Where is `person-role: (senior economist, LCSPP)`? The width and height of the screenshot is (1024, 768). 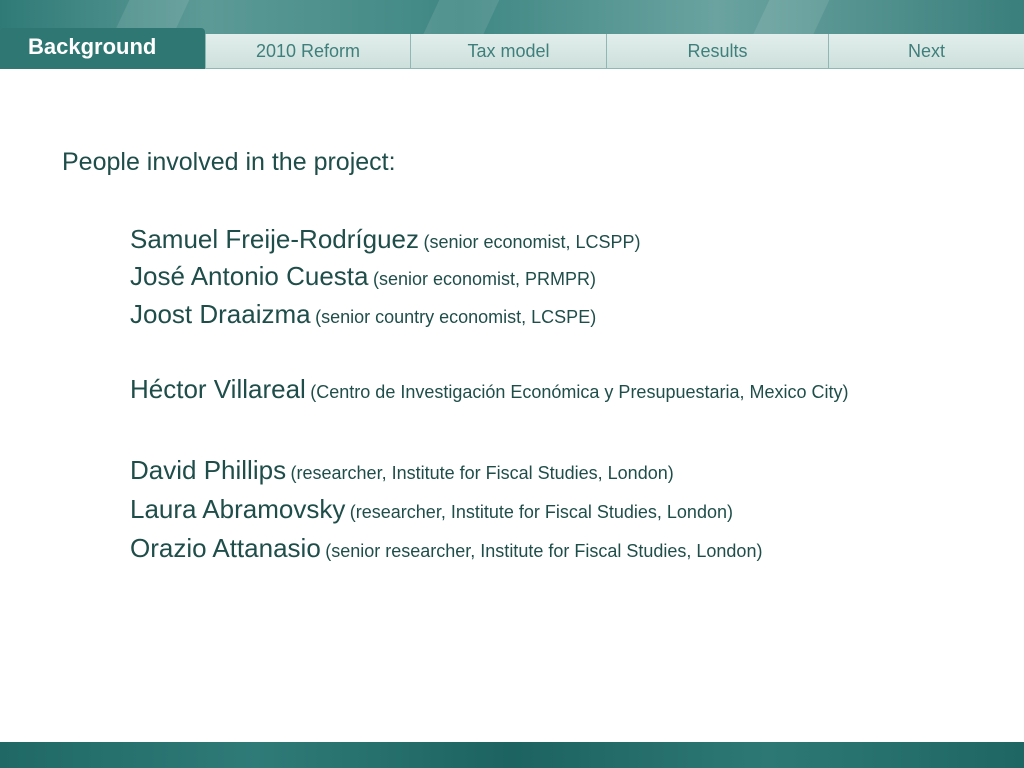 person-role: (senior economist, LCSPP) is located at coordinates (532, 242).